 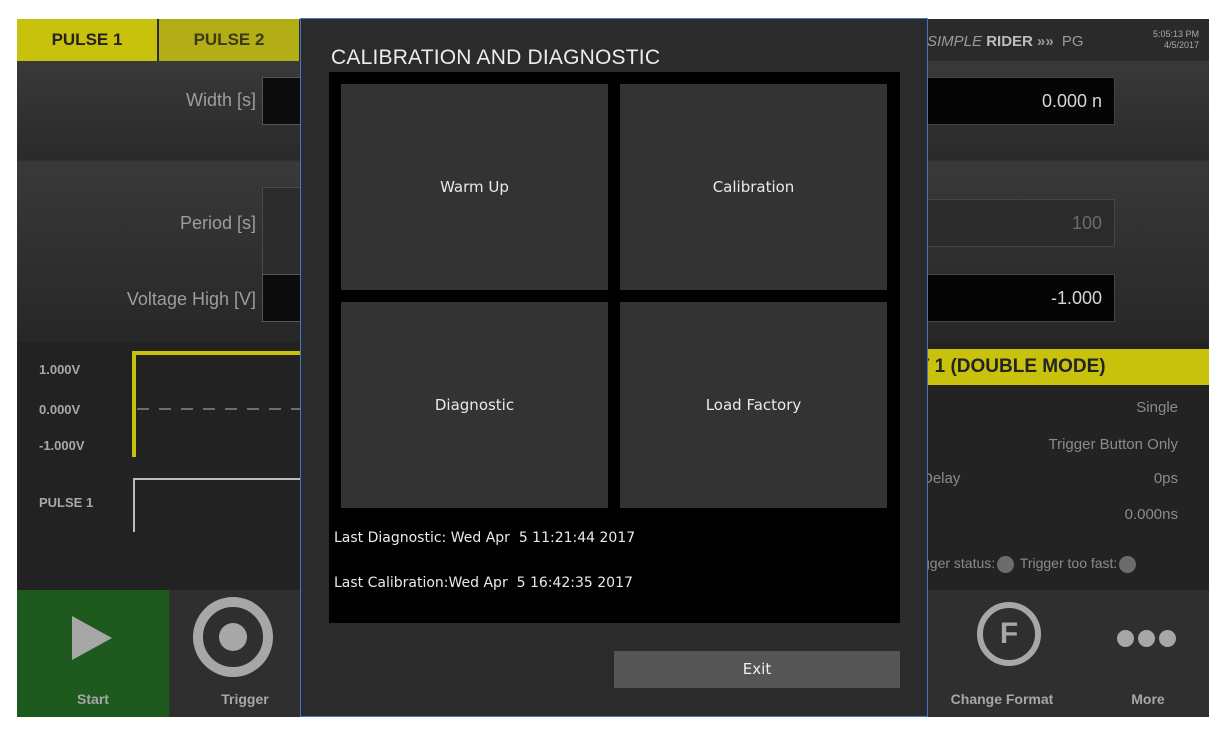 I want to click on trigger-status-row: gger status: Trigger too fast:, so click(x=1030, y=564).